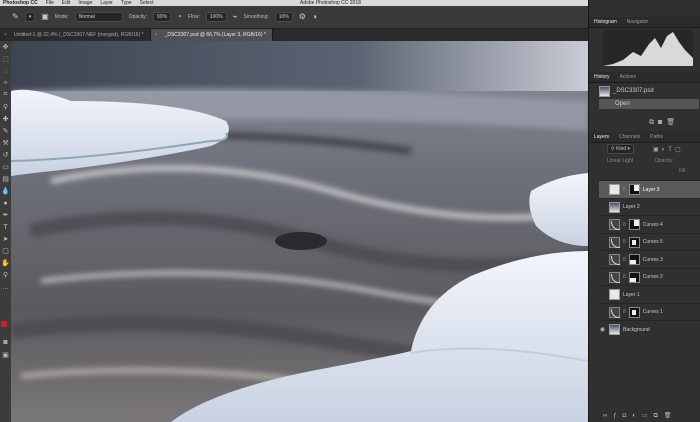 This screenshot has width=700, height=422. What do you see at coordinates (45, 17) in the screenshot?
I see `brush-settings-icon: ▣` at bounding box center [45, 17].